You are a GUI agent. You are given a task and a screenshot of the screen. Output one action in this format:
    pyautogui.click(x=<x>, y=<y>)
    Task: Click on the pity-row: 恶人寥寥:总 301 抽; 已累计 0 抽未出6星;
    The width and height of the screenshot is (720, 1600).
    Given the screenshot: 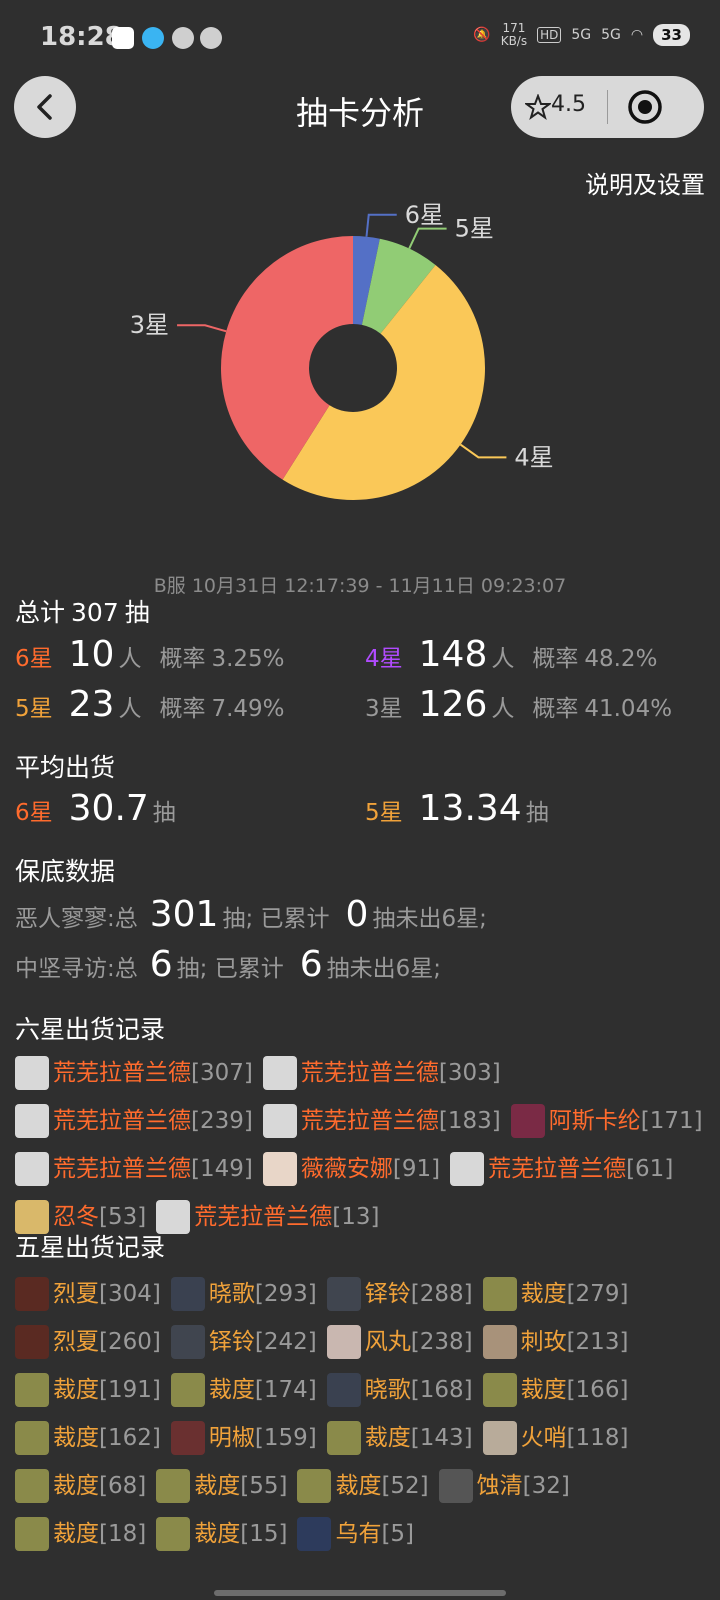 What is the action you would take?
    pyautogui.click(x=251, y=914)
    